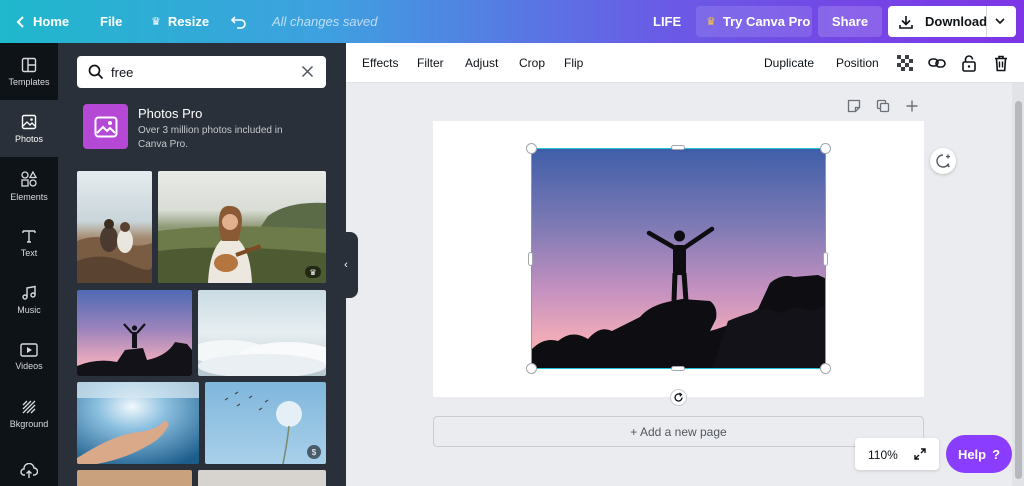 This screenshot has width=1024, height=486. I want to click on photo-thumbnail-hand-sea, so click(138, 423).